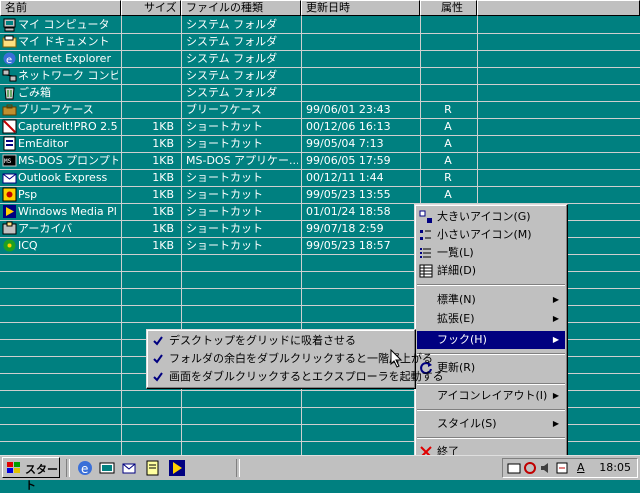 The height and width of the screenshot is (493, 640). What do you see at coordinates (345, 177) in the screenshot?
I see `row-date: 00/12/11 1:44` at bounding box center [345, 177].